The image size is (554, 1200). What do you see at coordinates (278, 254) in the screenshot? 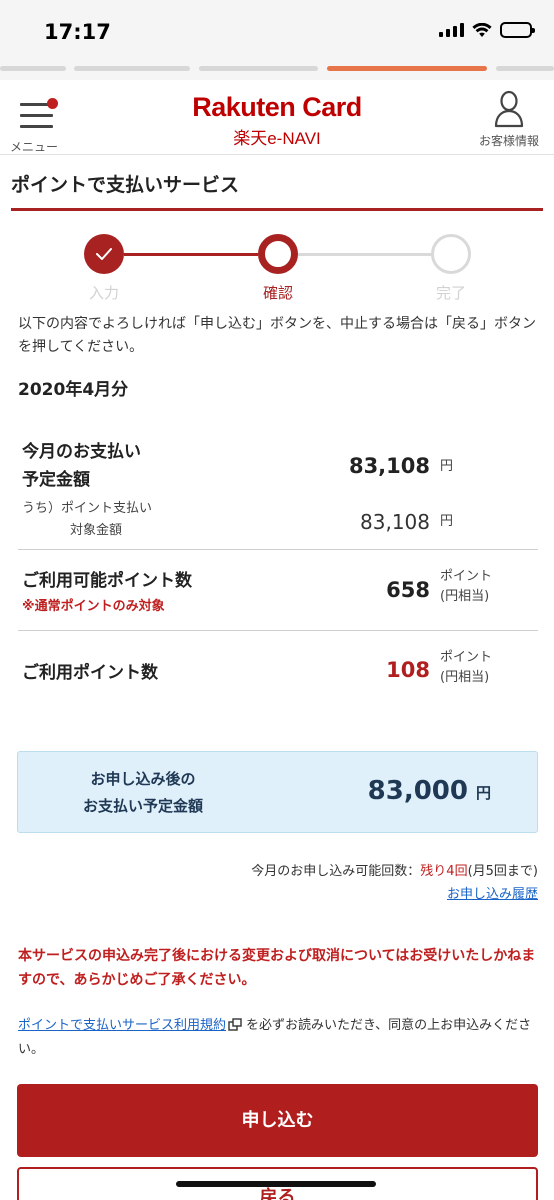
I see `step-2-circle` at bounding box center [278, 254].